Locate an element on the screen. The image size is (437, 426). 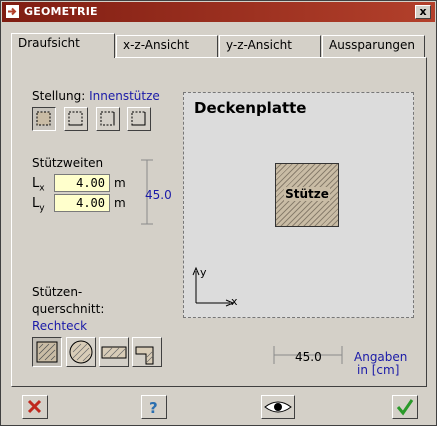
stellung-innen-button is located at coordinates (44, 119).